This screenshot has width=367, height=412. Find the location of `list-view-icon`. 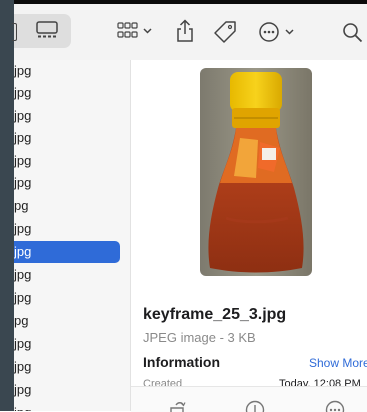

list-view-icon is located at coordinates (14, 32).